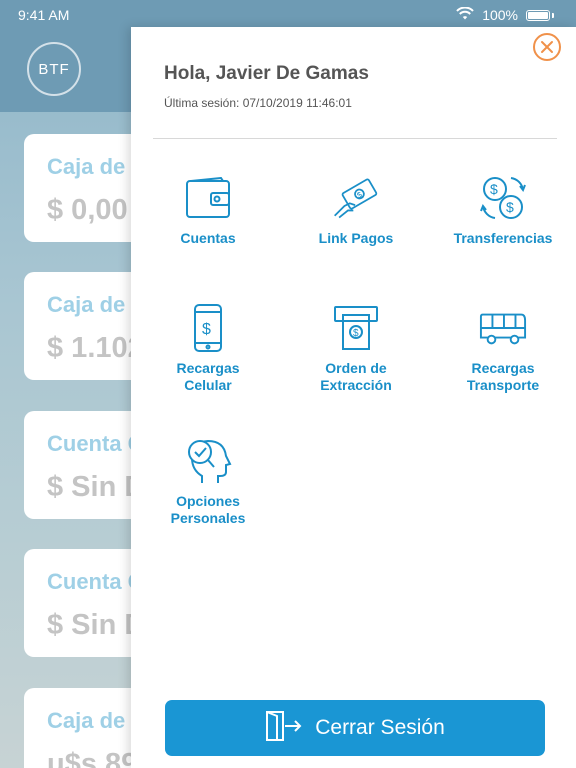 The width and height of the screenshot is (576, 768). What do you see at coordinates (553, 15) in the screenshot?
I see `battery-tip` at bounding box center [553, 15].